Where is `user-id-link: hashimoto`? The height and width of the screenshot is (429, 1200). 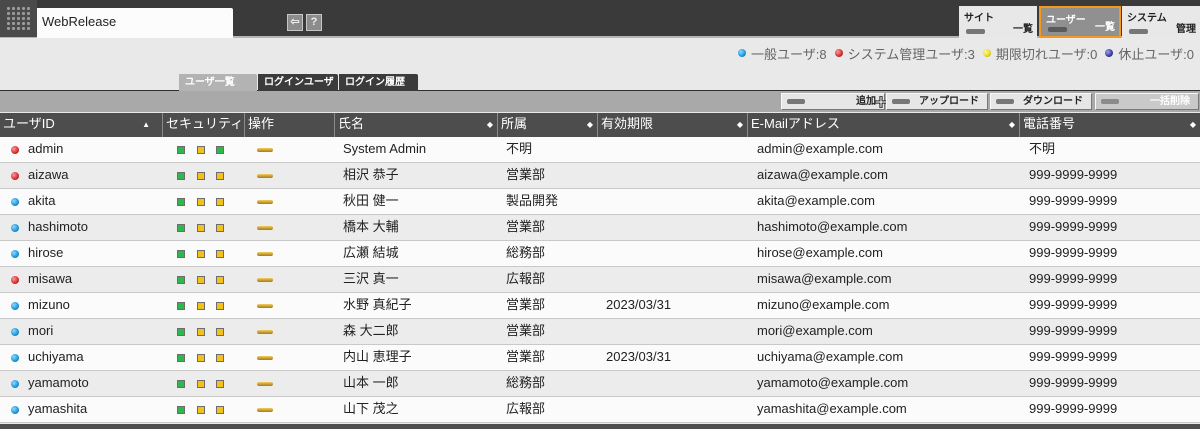
user-id-link: hashimoto is located at coordinates (58, 227).